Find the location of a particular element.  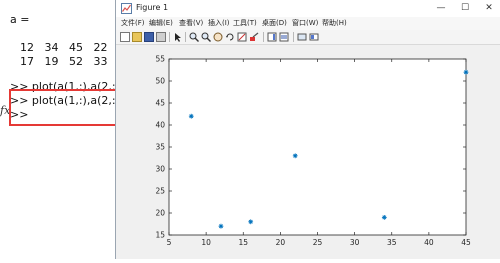

figure-title: Figure 1 is located at coordinates (152, 7).